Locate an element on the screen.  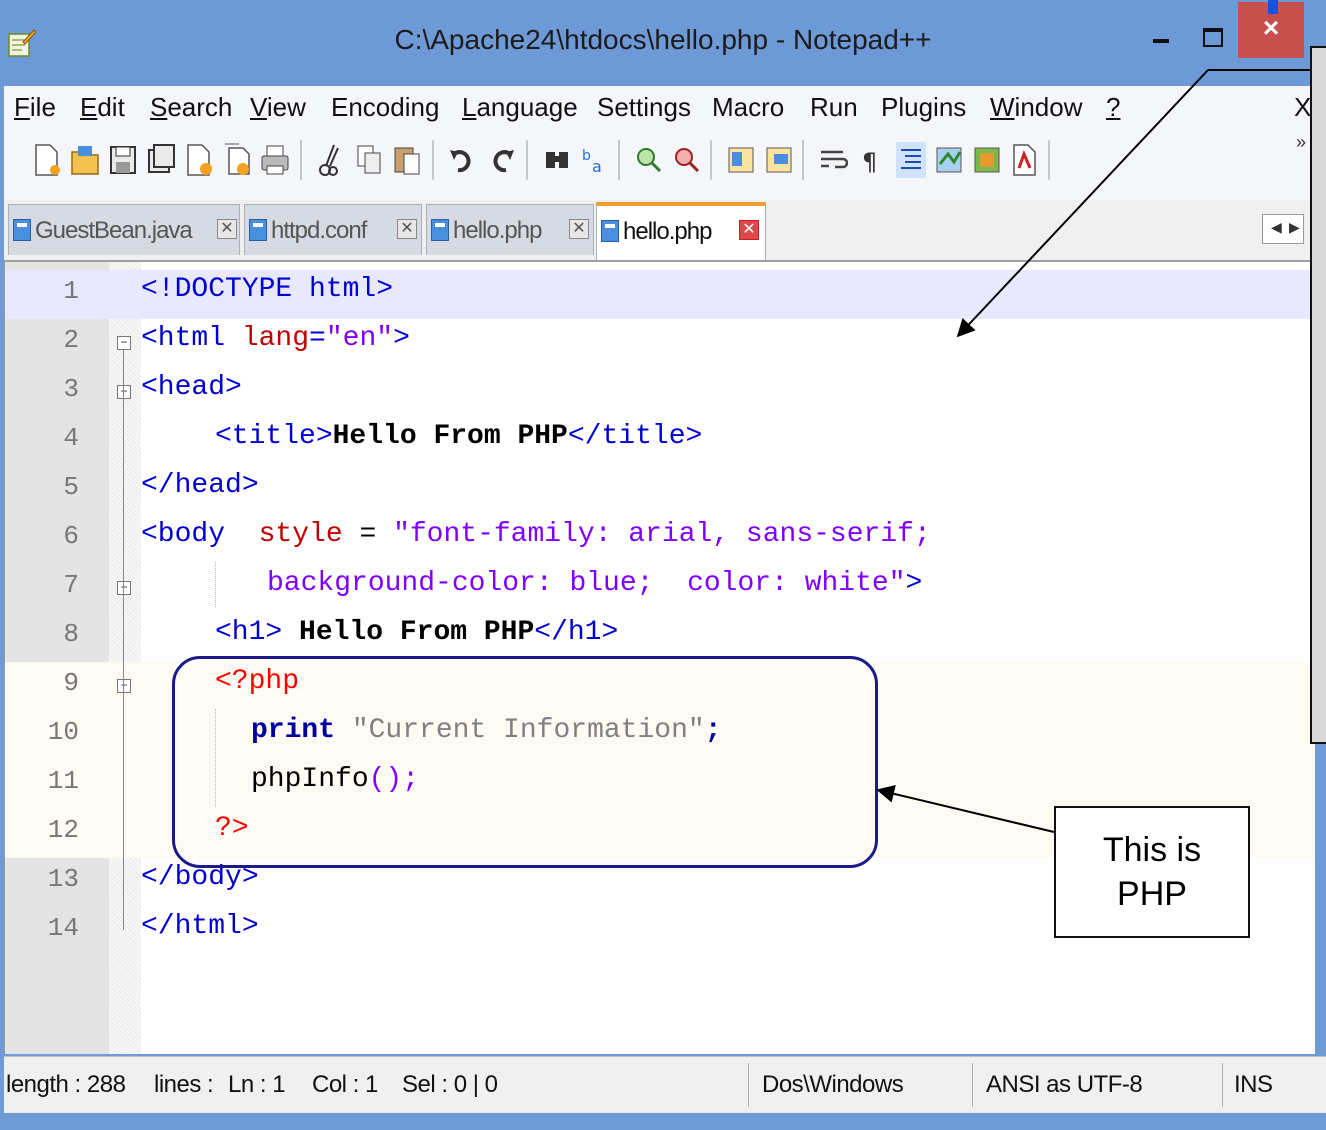
code-line: 7 background-color: blue; color: white"> is located at coordinates (660, 588).